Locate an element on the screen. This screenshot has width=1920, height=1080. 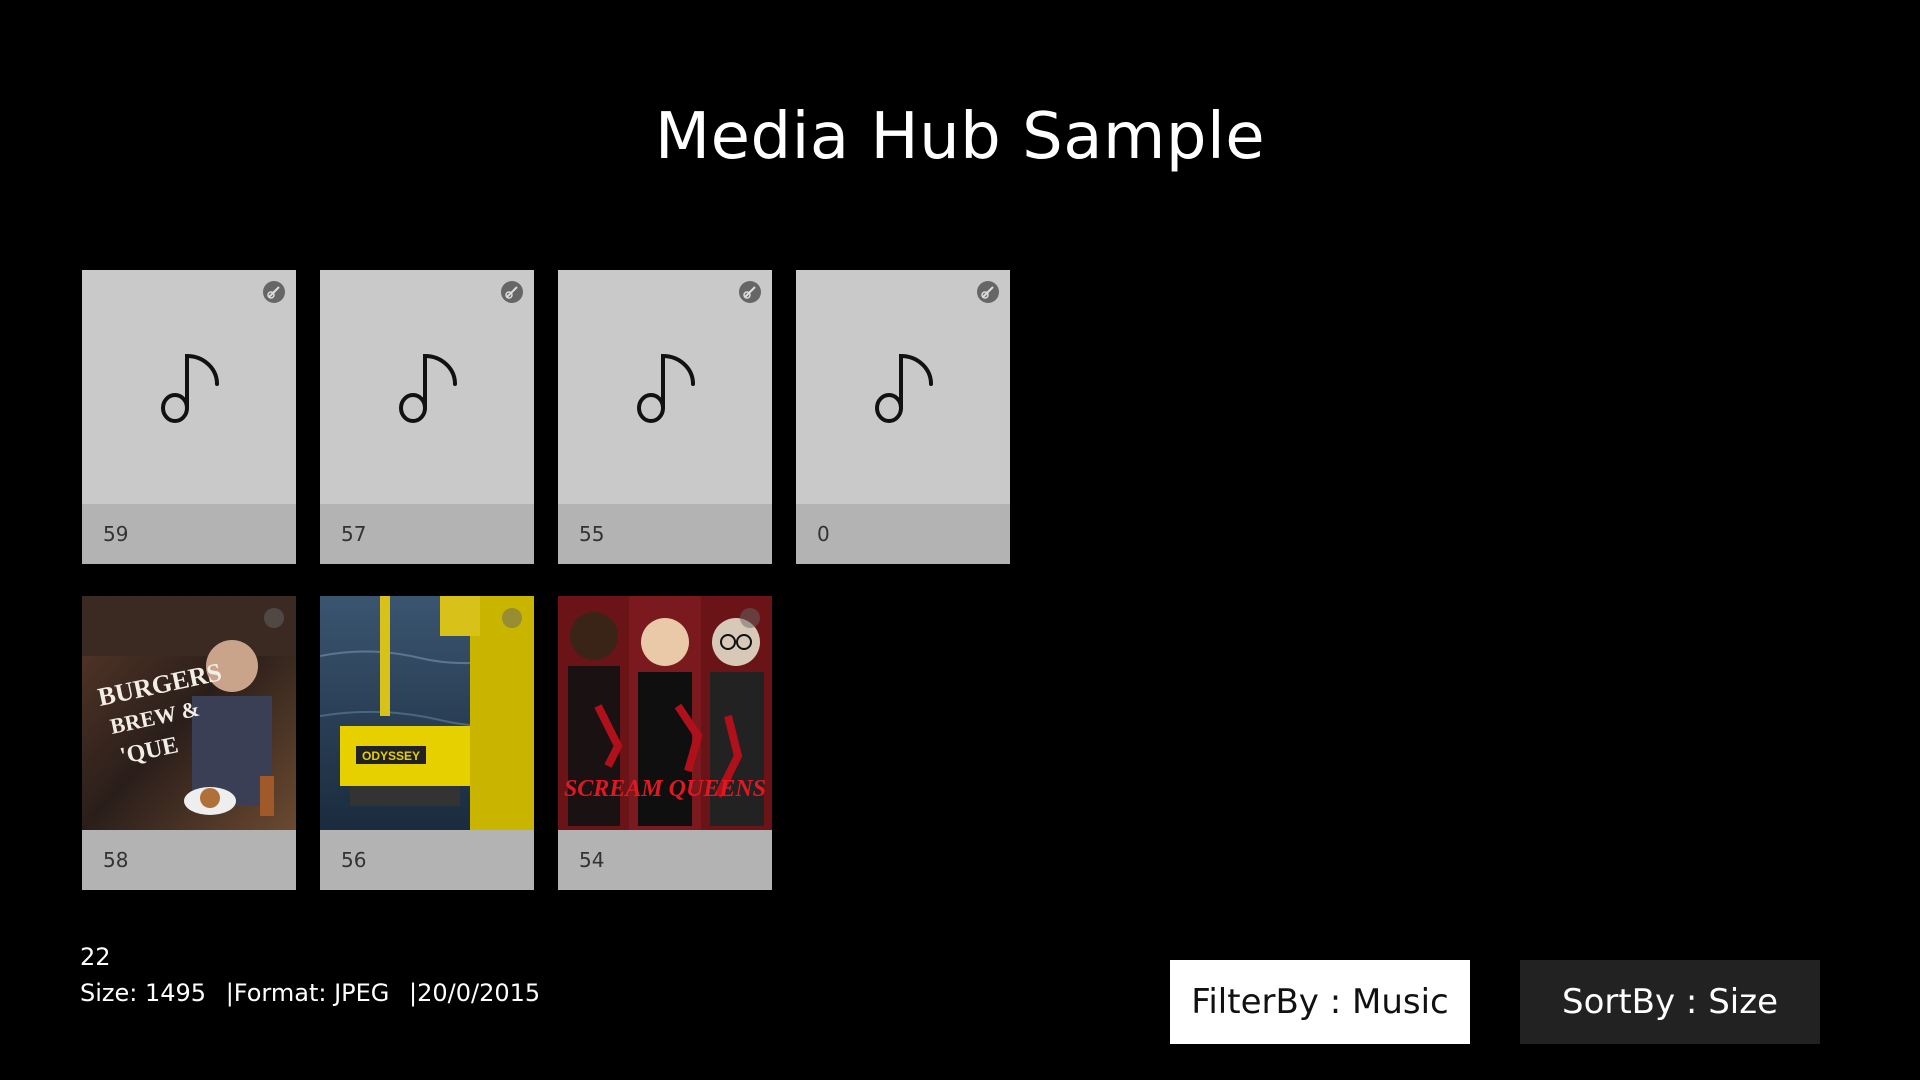
card-label-bar: 58 is located at coordinates (189, 860).